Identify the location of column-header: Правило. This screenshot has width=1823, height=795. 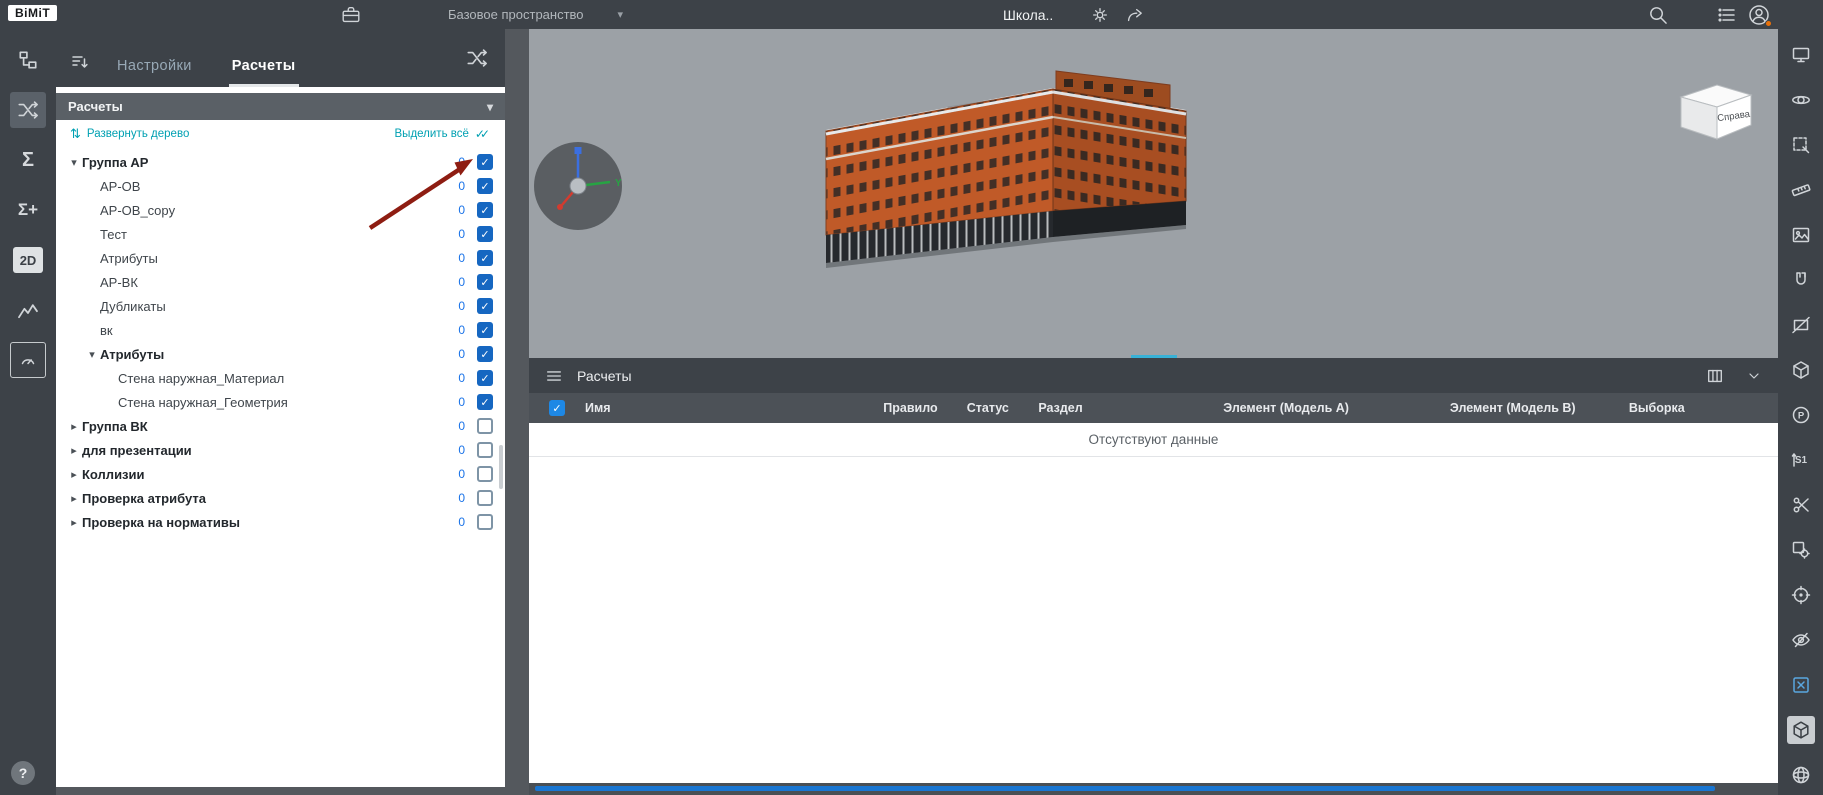
(925, 408).